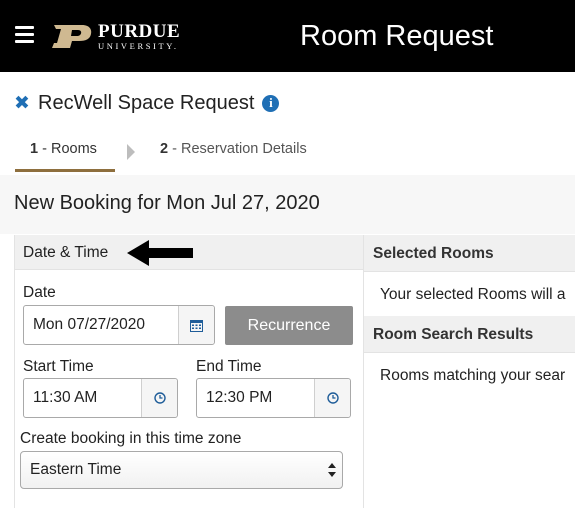  I want to click on timezone-label: Create booking in this time zone, so click(131, 438).